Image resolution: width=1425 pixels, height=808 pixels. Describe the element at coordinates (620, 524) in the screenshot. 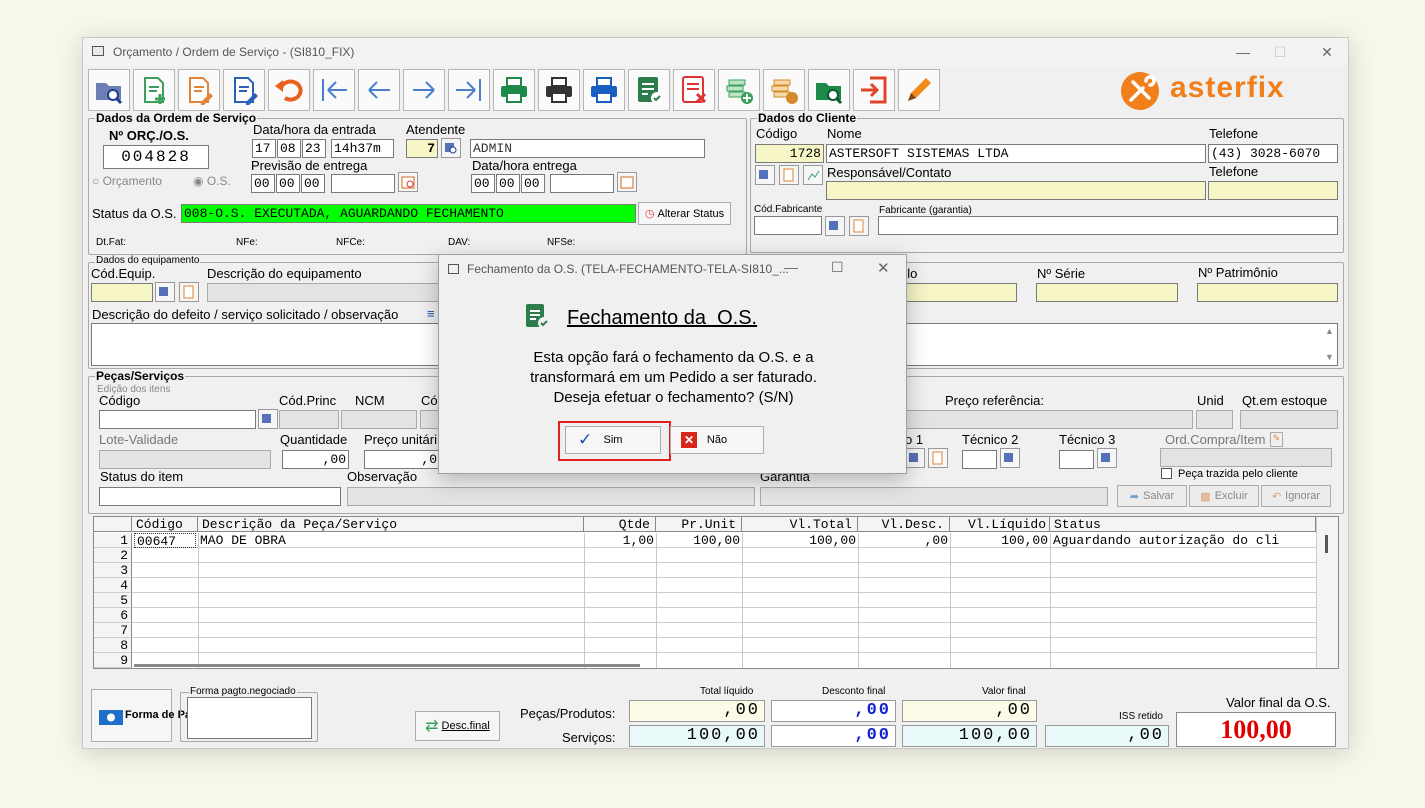

I see `col-qtde: Qtde` at that location.